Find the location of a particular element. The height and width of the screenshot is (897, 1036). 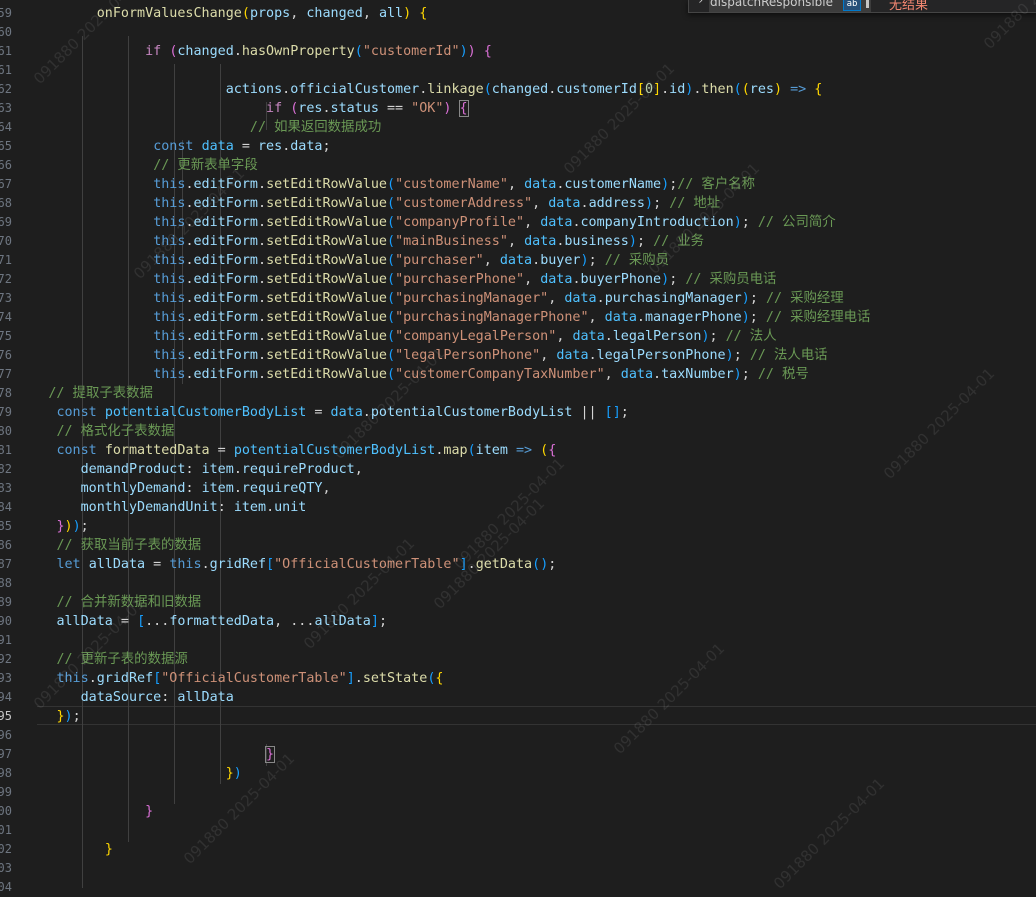

code-token: [] is located at coordinates (612, 412).